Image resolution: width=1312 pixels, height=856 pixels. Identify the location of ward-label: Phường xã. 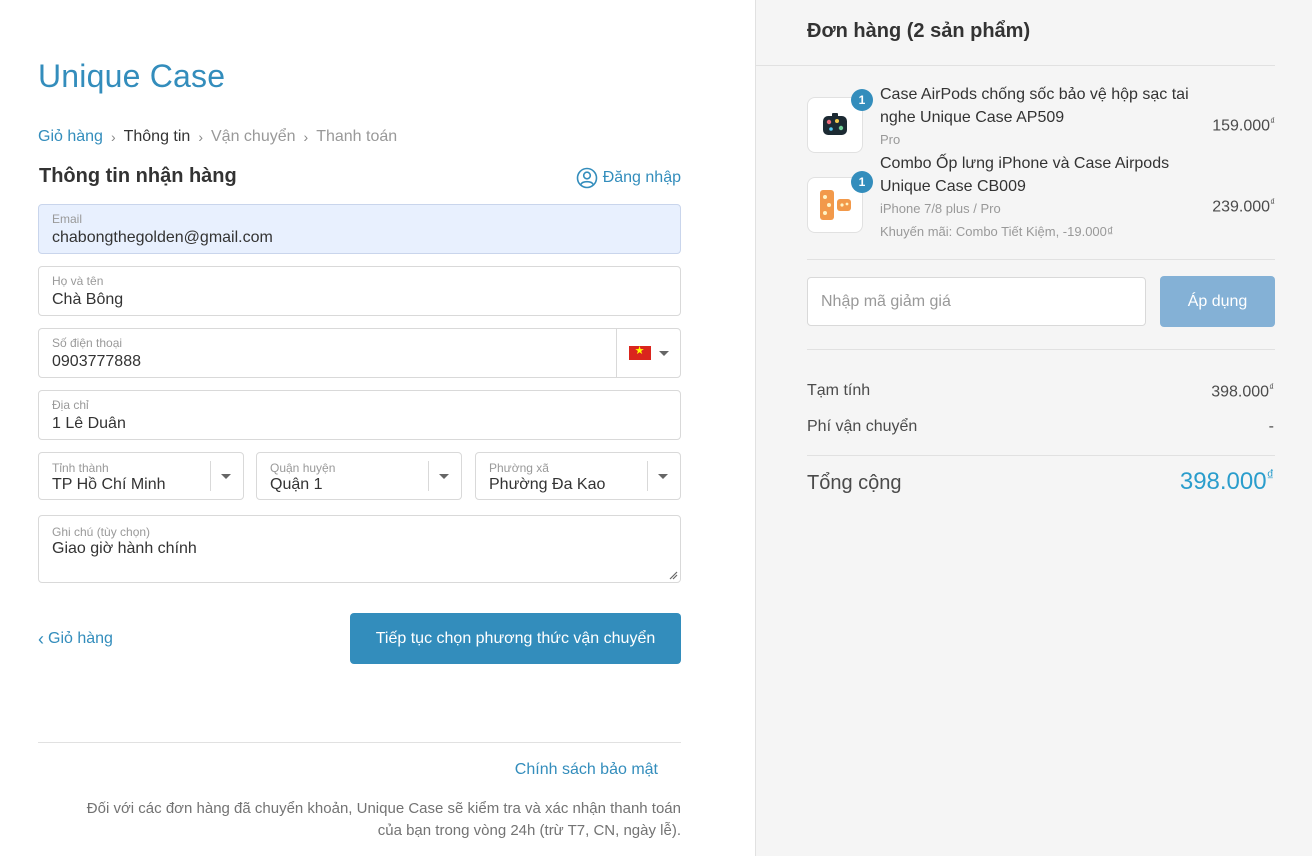
(519, 468).